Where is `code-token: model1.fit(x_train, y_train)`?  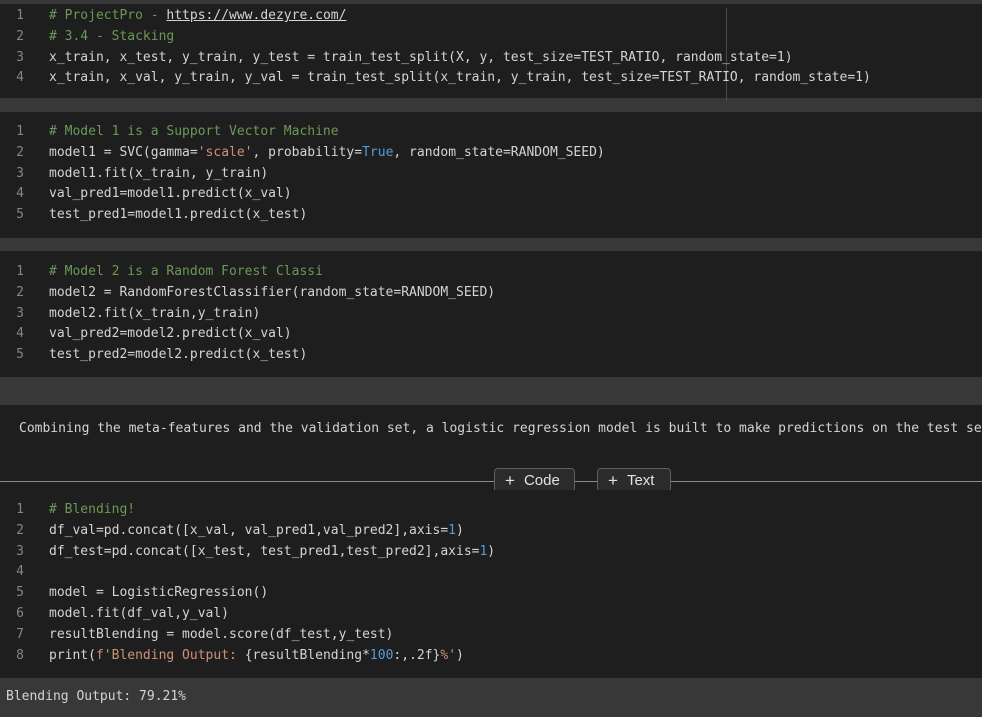 code-token: model1.fit(x_train, y_train) is located at coordinates (159, 173).